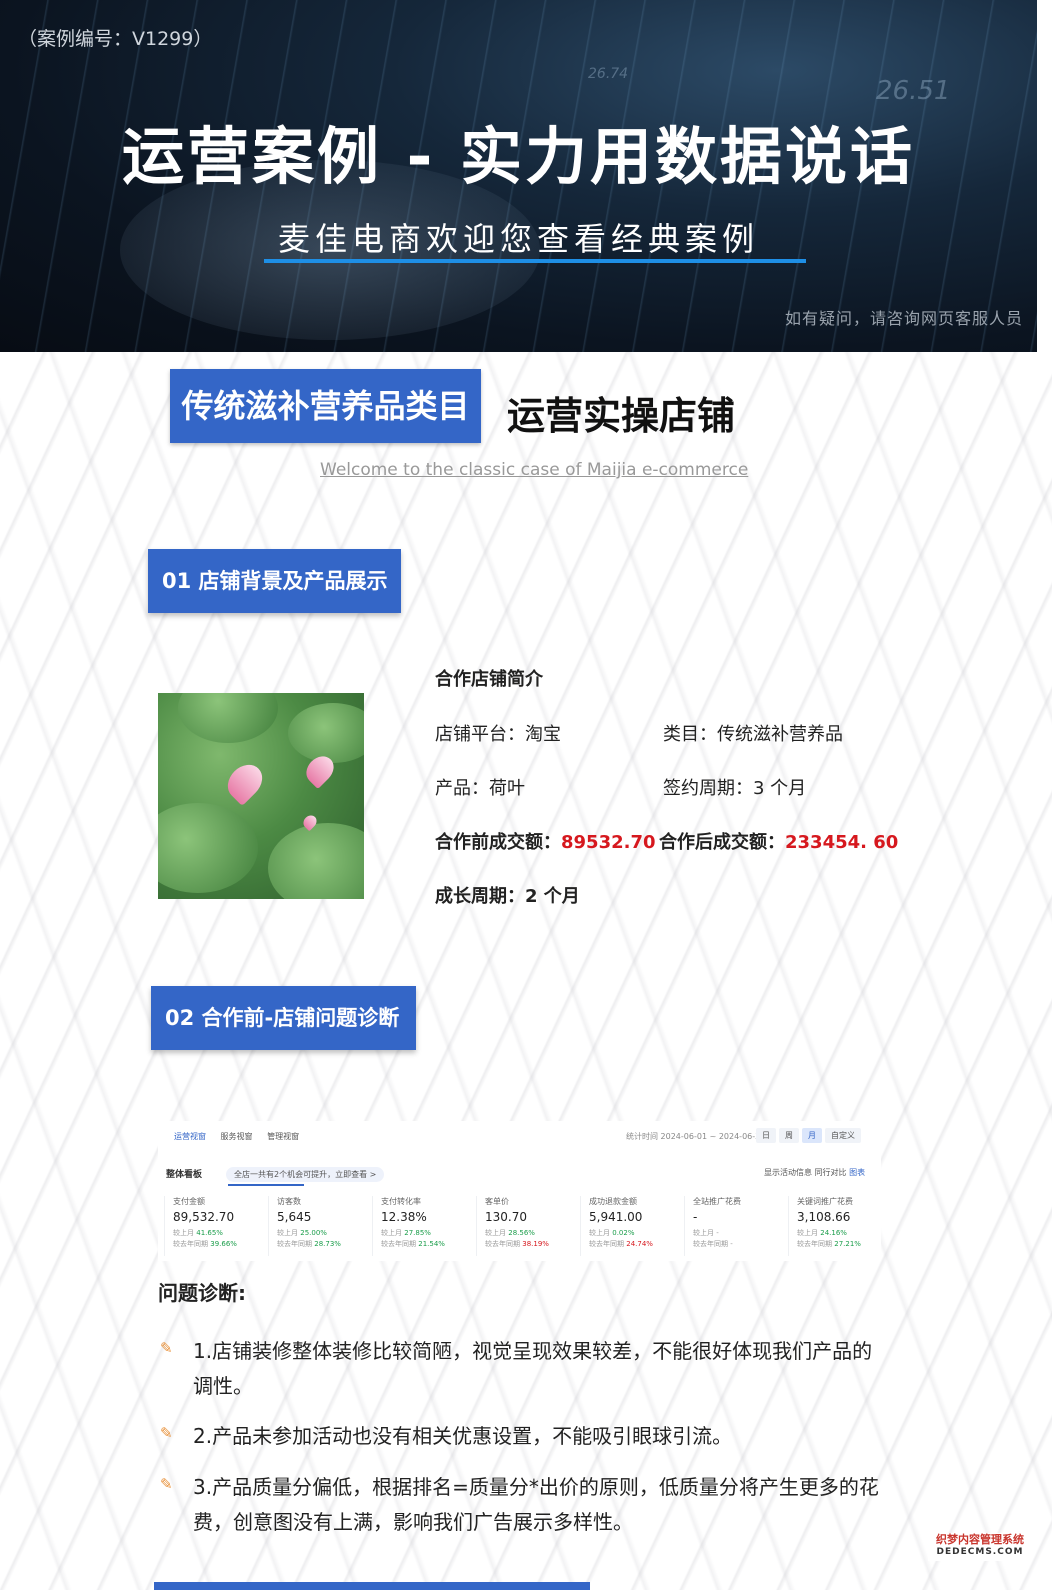 This screenshot has height=1590, width=1052. I want to click on metric-card: 访客数 5,645 较上月 25.00% 较去年同期 28.73%, so click(318, 1226).